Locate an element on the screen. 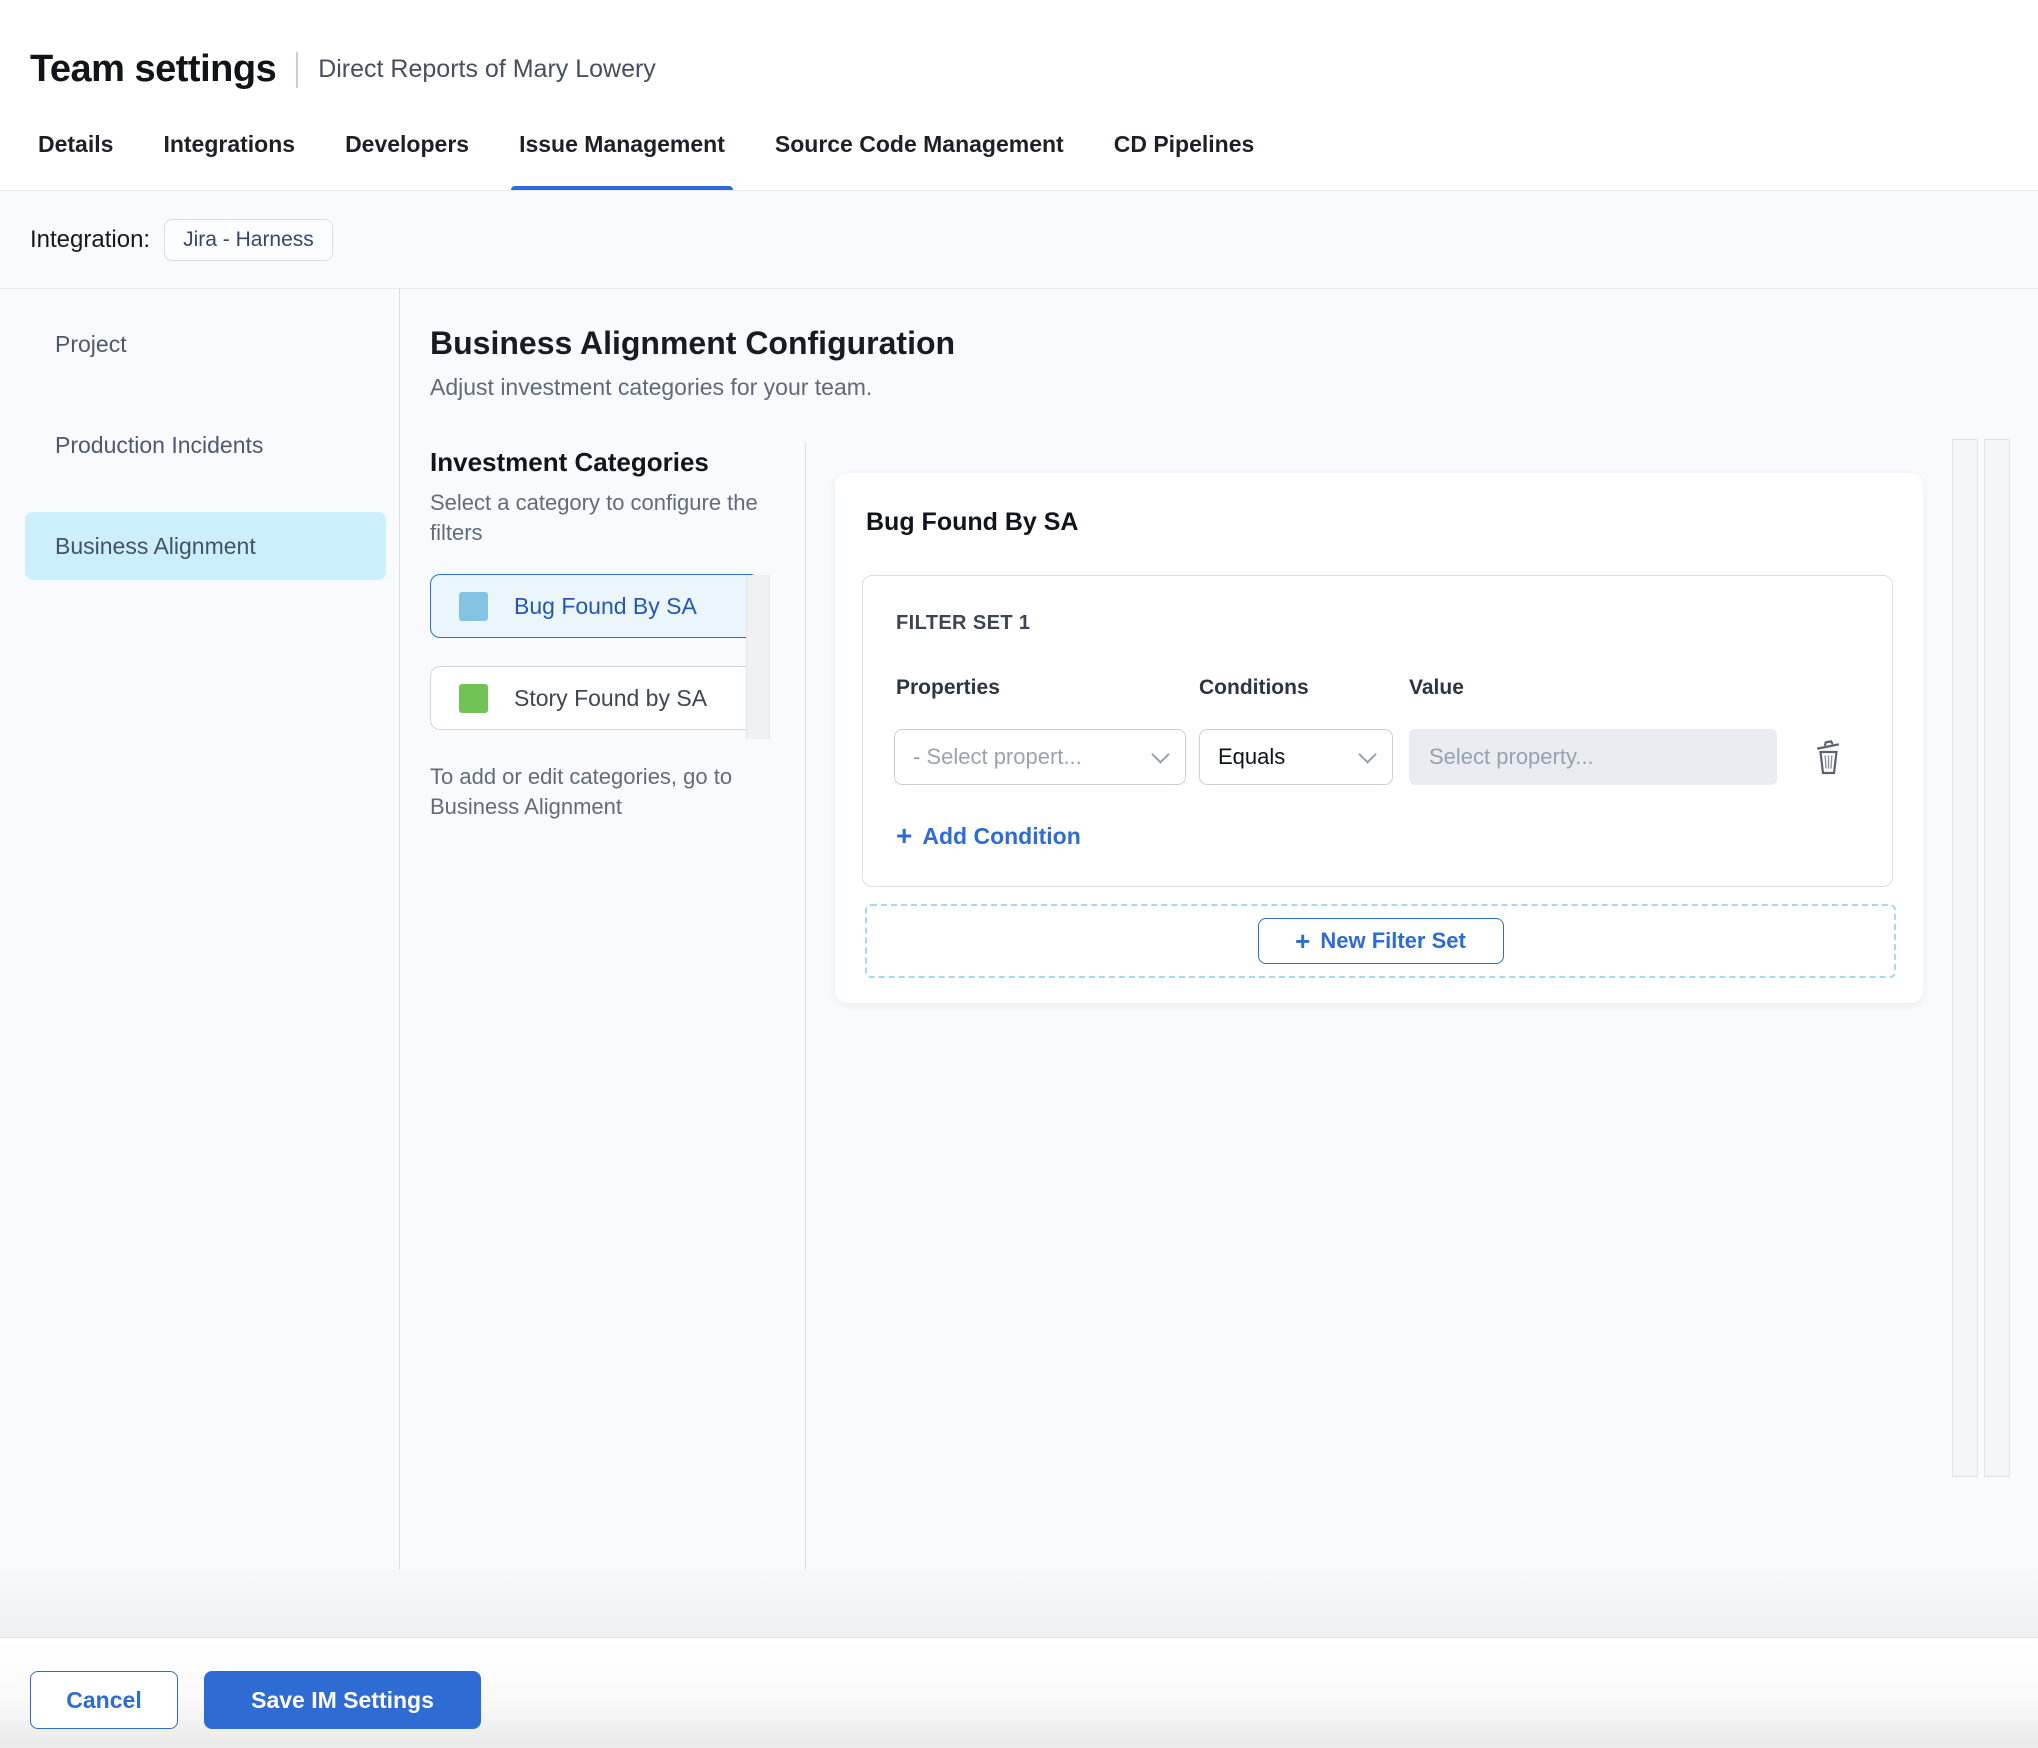 The width and height of the screenshot is (2038, 1748). page-subtitle: Direct Reports of Mary Lowery is located at coordinates (487, 69).